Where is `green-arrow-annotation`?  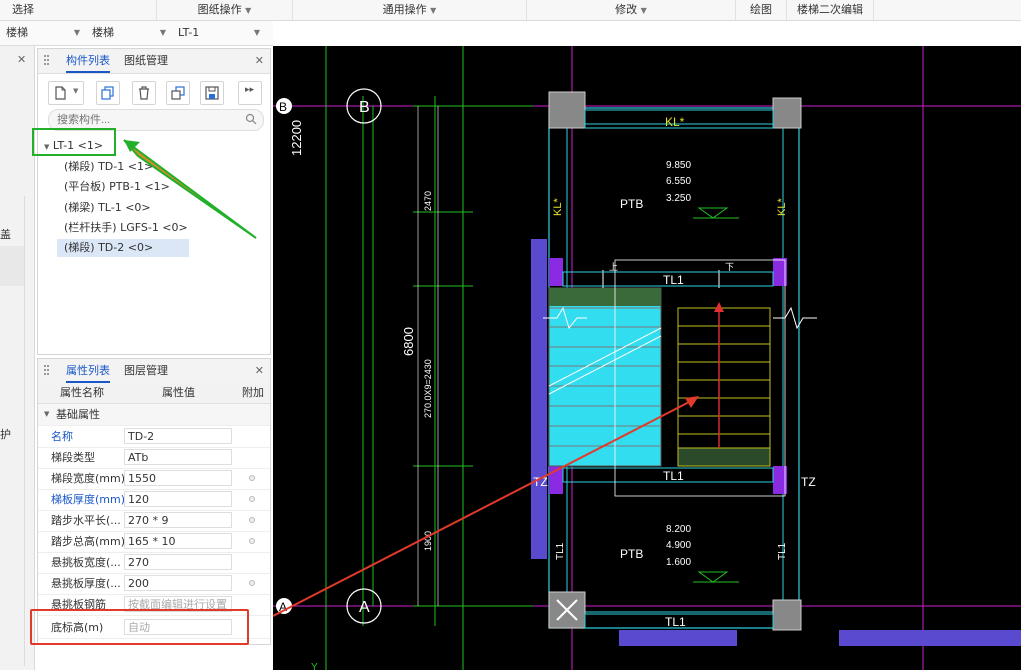 green-arrow-annotation is located at coordinates (190, 189).